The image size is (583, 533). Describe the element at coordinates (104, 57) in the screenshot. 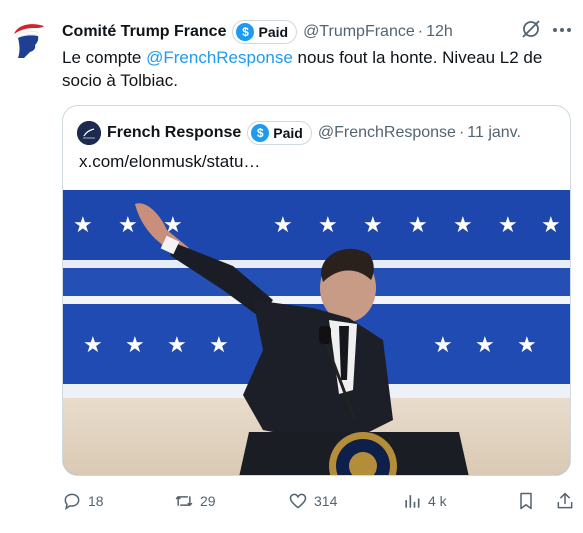

I see `tweet-text-before: Le compte` at that location.